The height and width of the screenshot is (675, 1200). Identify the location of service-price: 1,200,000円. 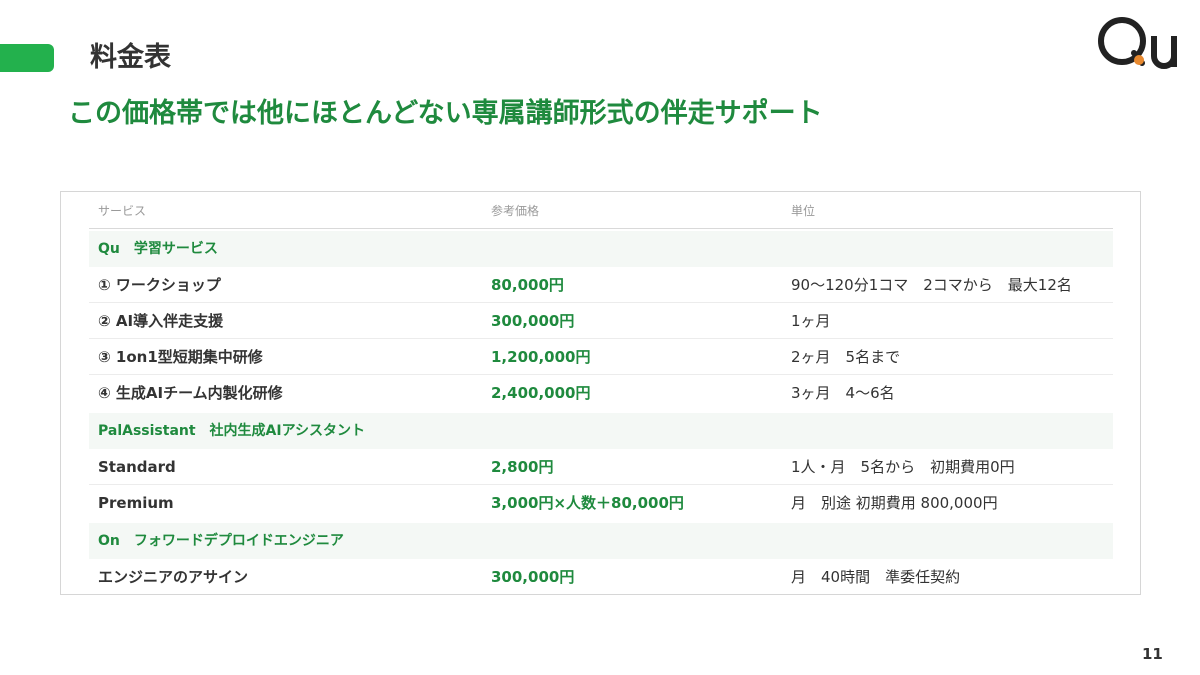
(541, 357).